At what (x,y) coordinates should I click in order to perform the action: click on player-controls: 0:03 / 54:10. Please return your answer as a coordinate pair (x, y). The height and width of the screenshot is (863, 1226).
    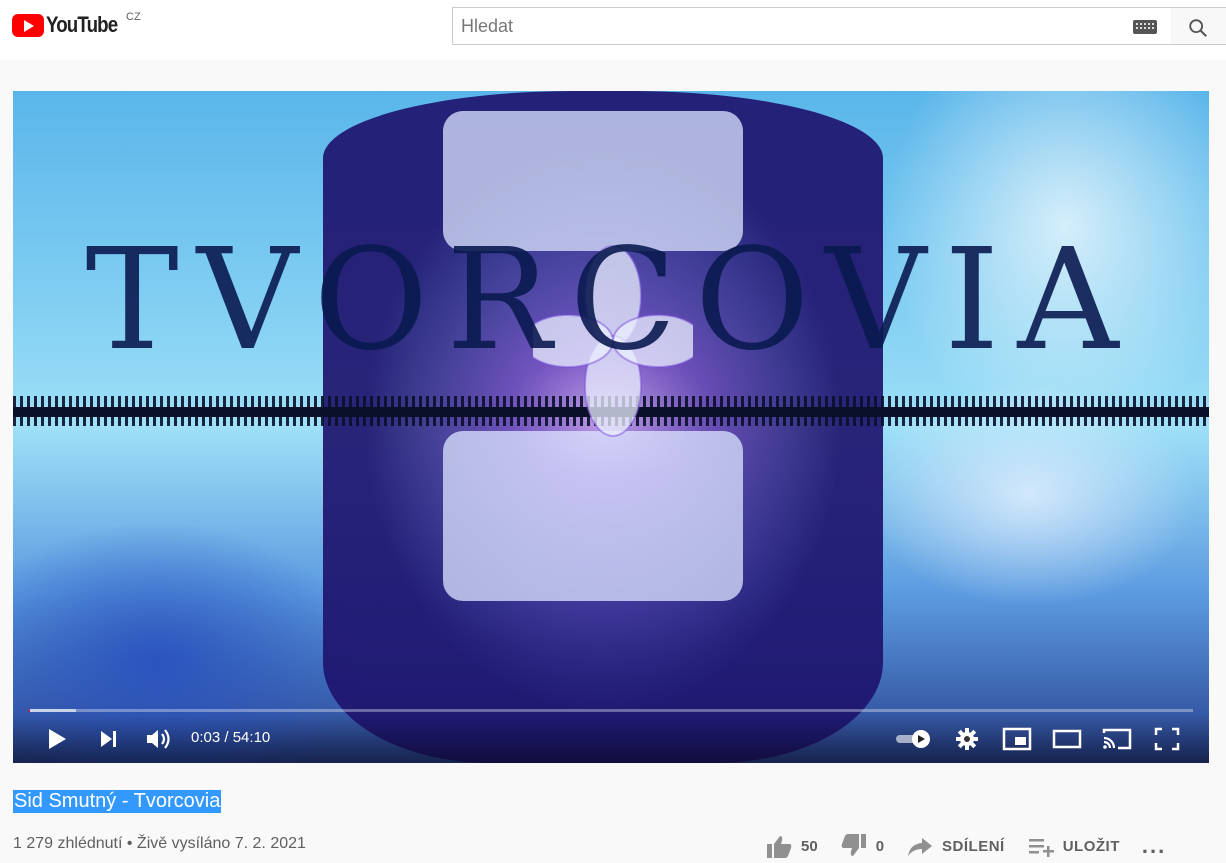
    Looking at the image, I should click on (611, 739).